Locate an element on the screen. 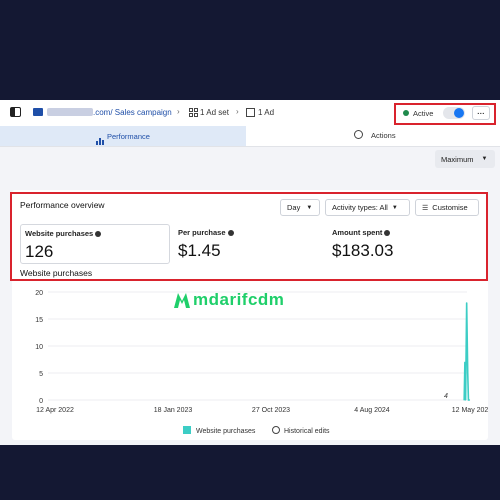 Image resolution: width=500 pixels, height=500 pixels. toggle-knob is located at coordinates (459, 113).